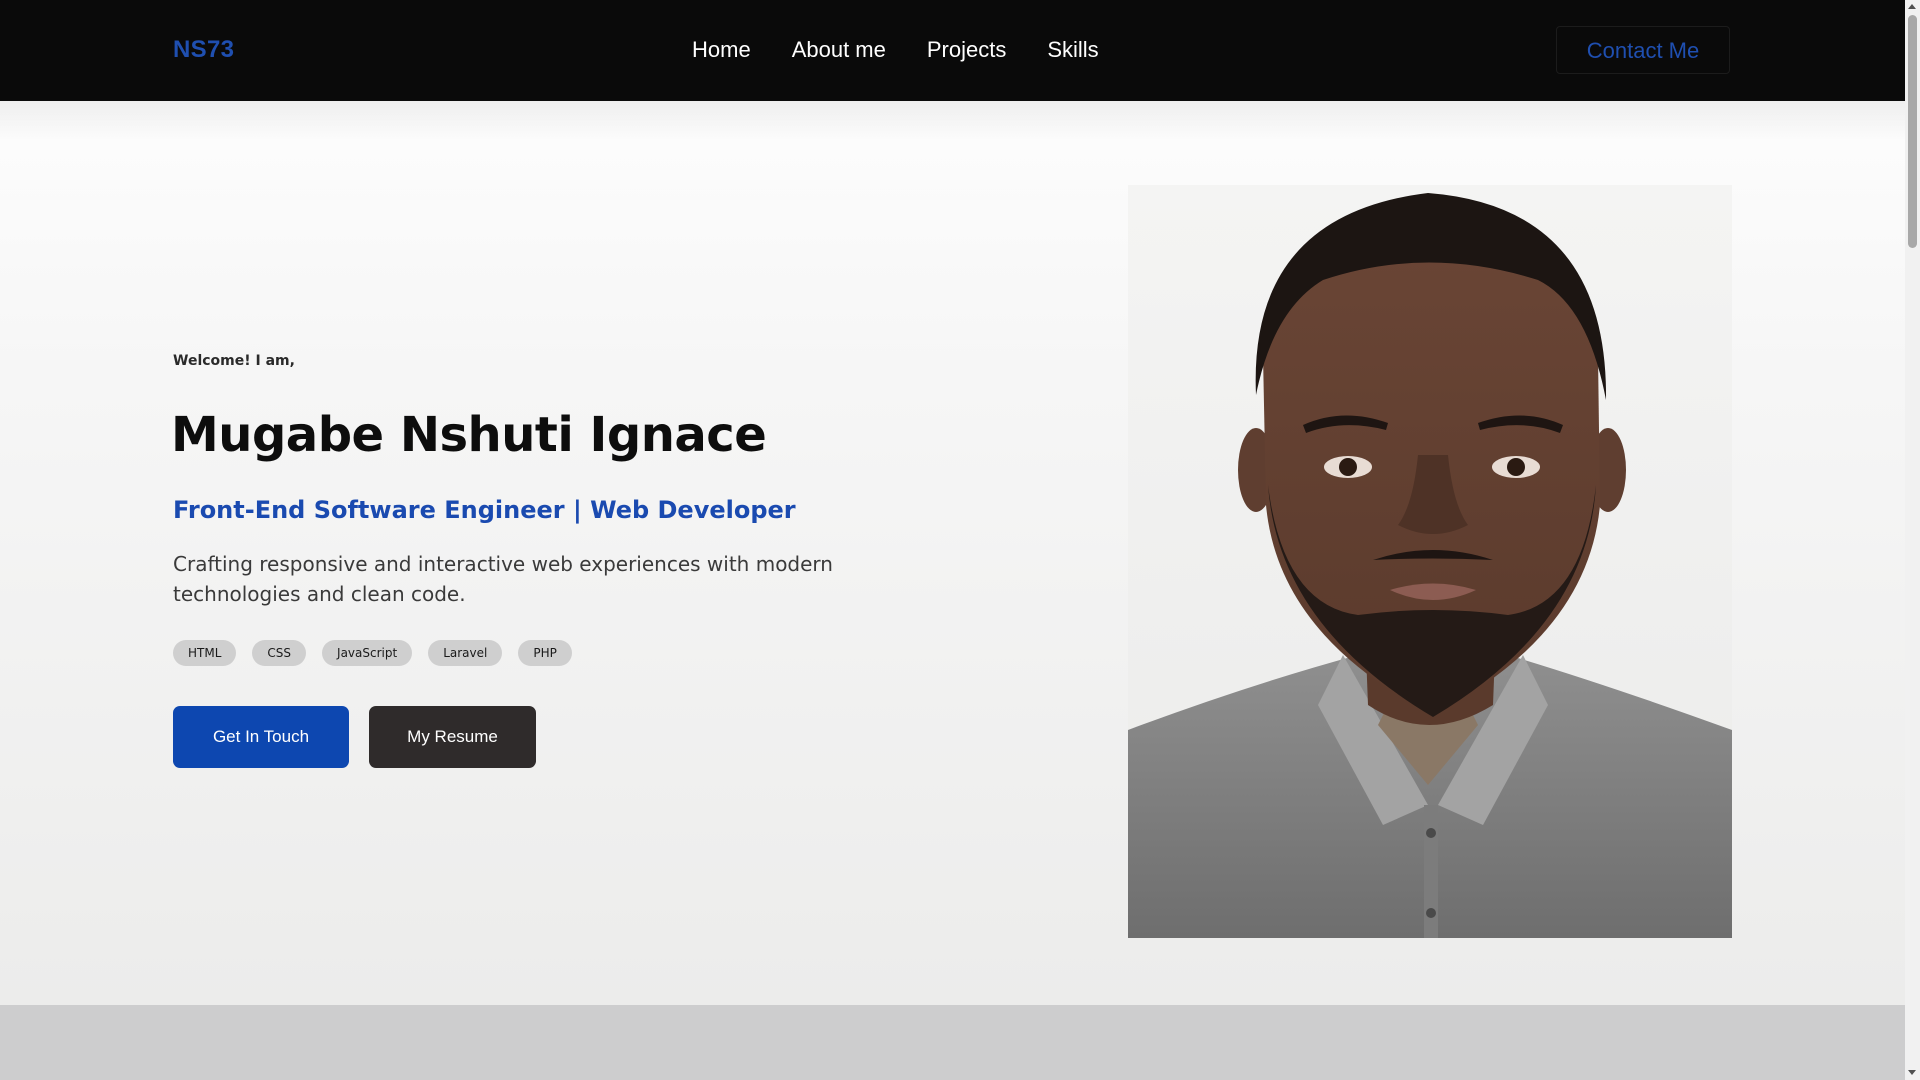  What do you see at coordinates (452, 737) in the screenshot?
I see `my-resume-button: My Resume` at bounding box center [452, 737].